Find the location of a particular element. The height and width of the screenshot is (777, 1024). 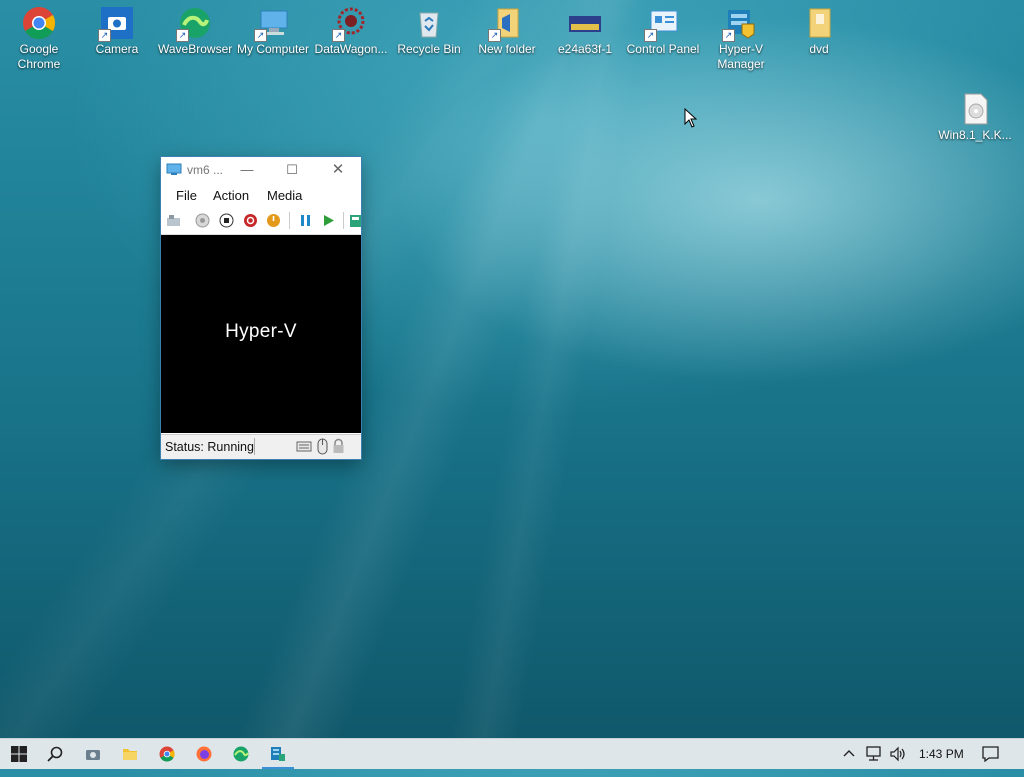

windows-logo-icon is located at coordinates (19, 754).